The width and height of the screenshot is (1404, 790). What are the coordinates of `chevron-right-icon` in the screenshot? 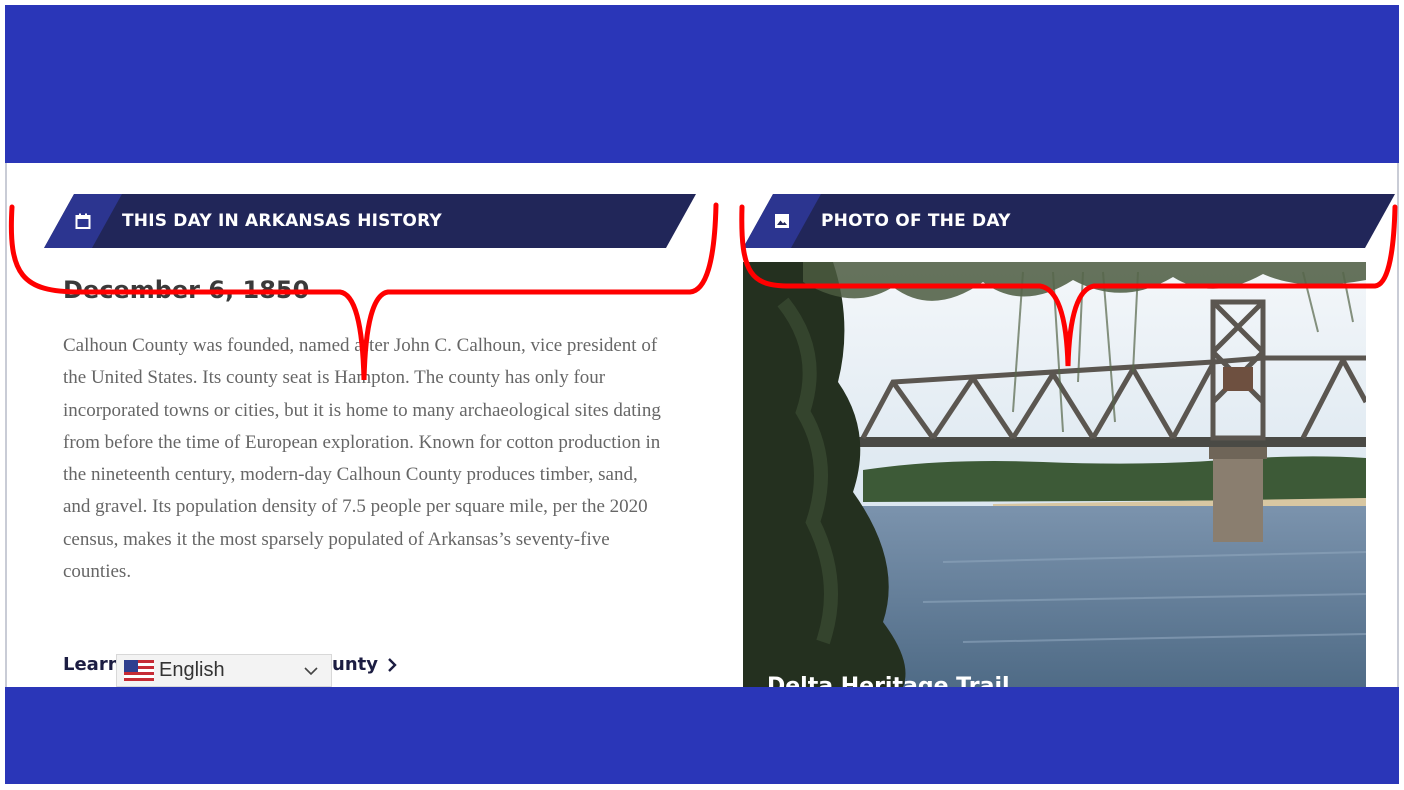 It's located at (392, 665).